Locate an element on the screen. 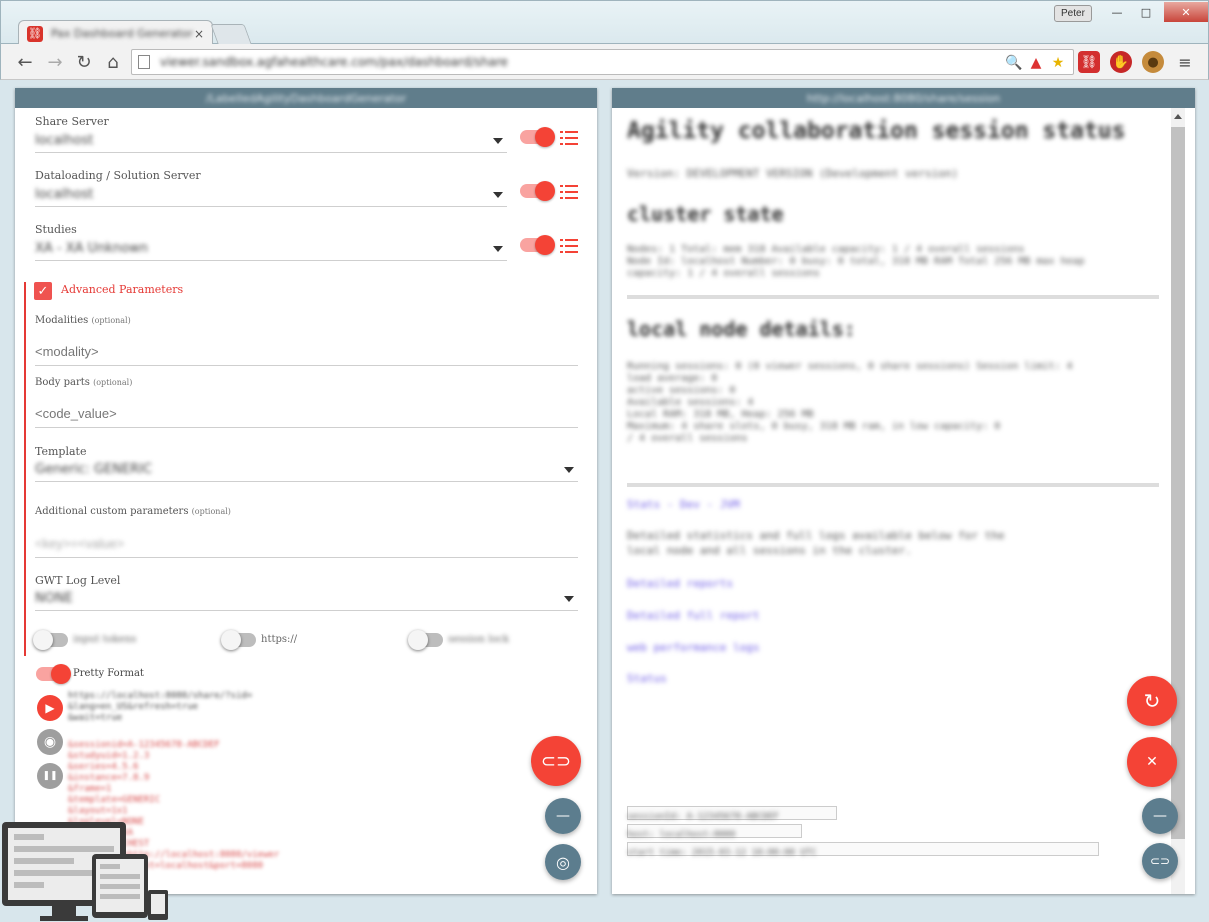 This screenshot has width=1209, height=922. footer-line: sessionId: A-12345678-ABCDEF is located at coordinates (703, 817).